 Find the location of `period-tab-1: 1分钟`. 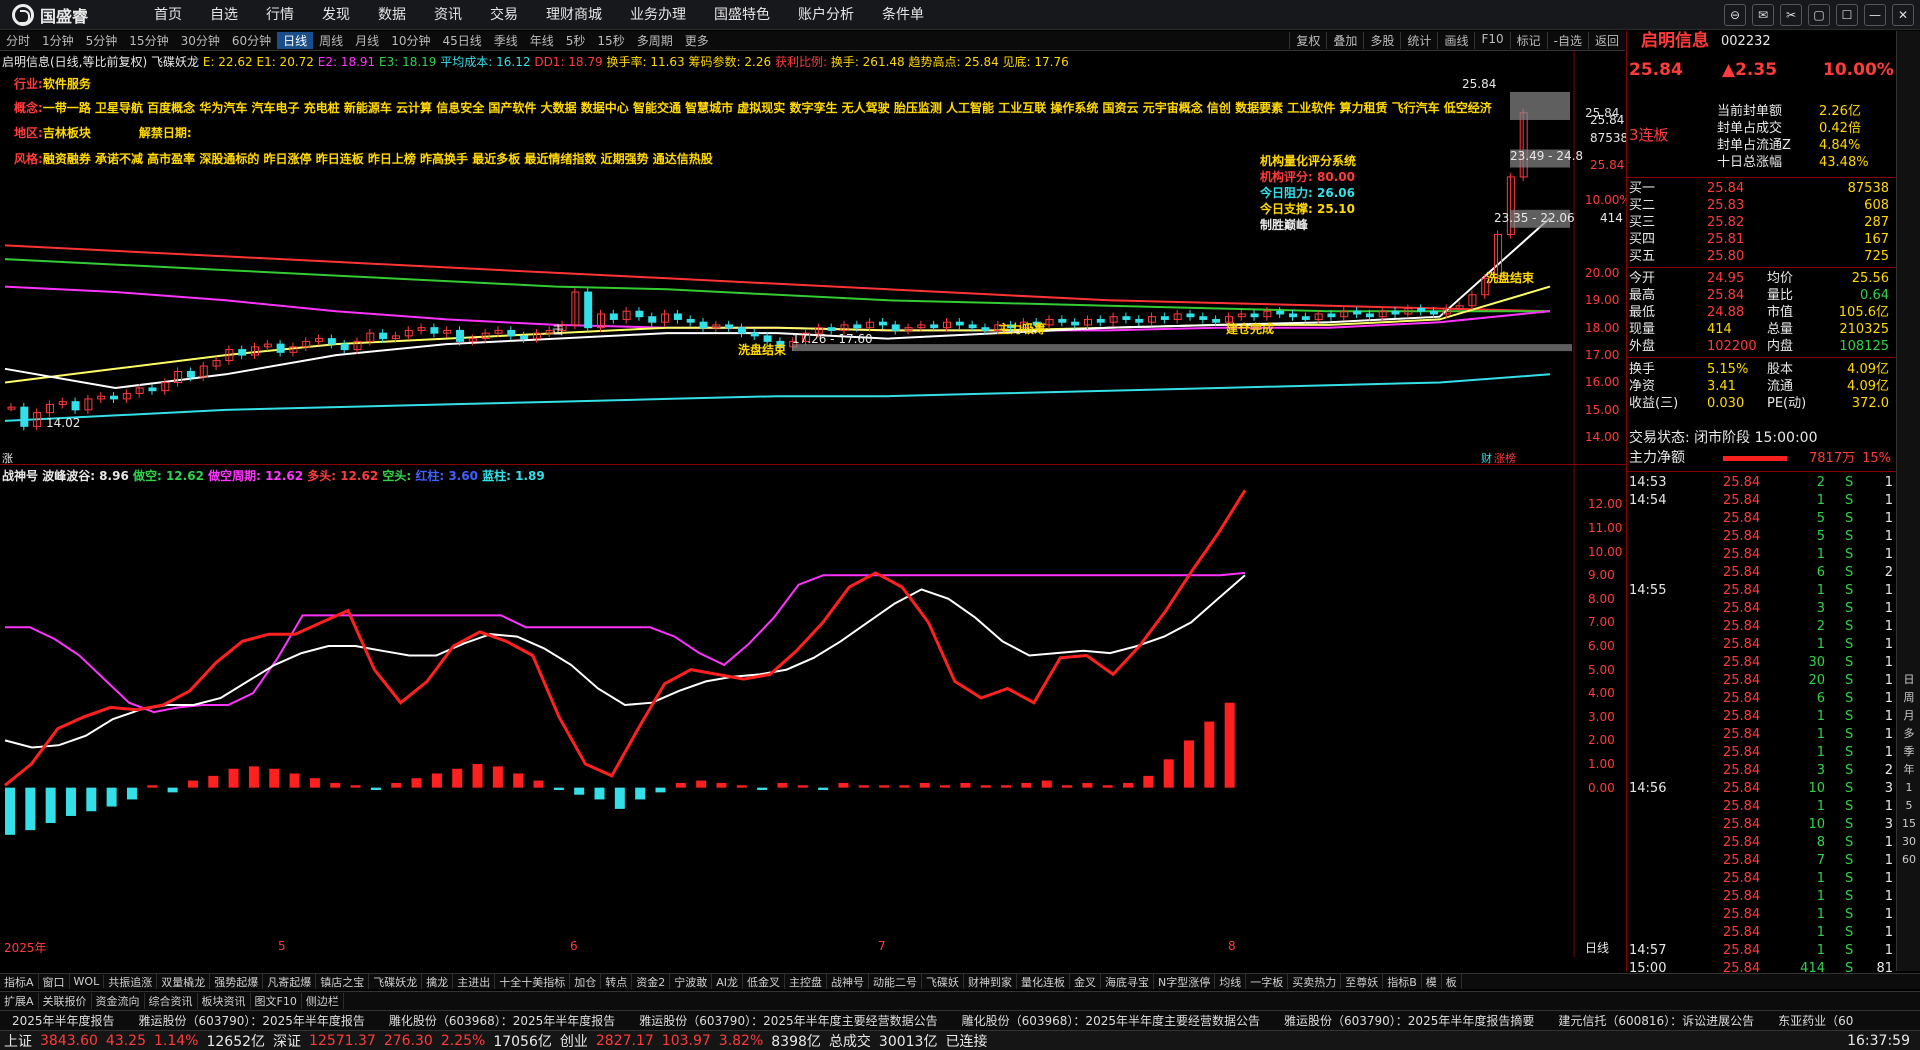

period-tab-1: 1分钟 is located at coordinates (58, 40).